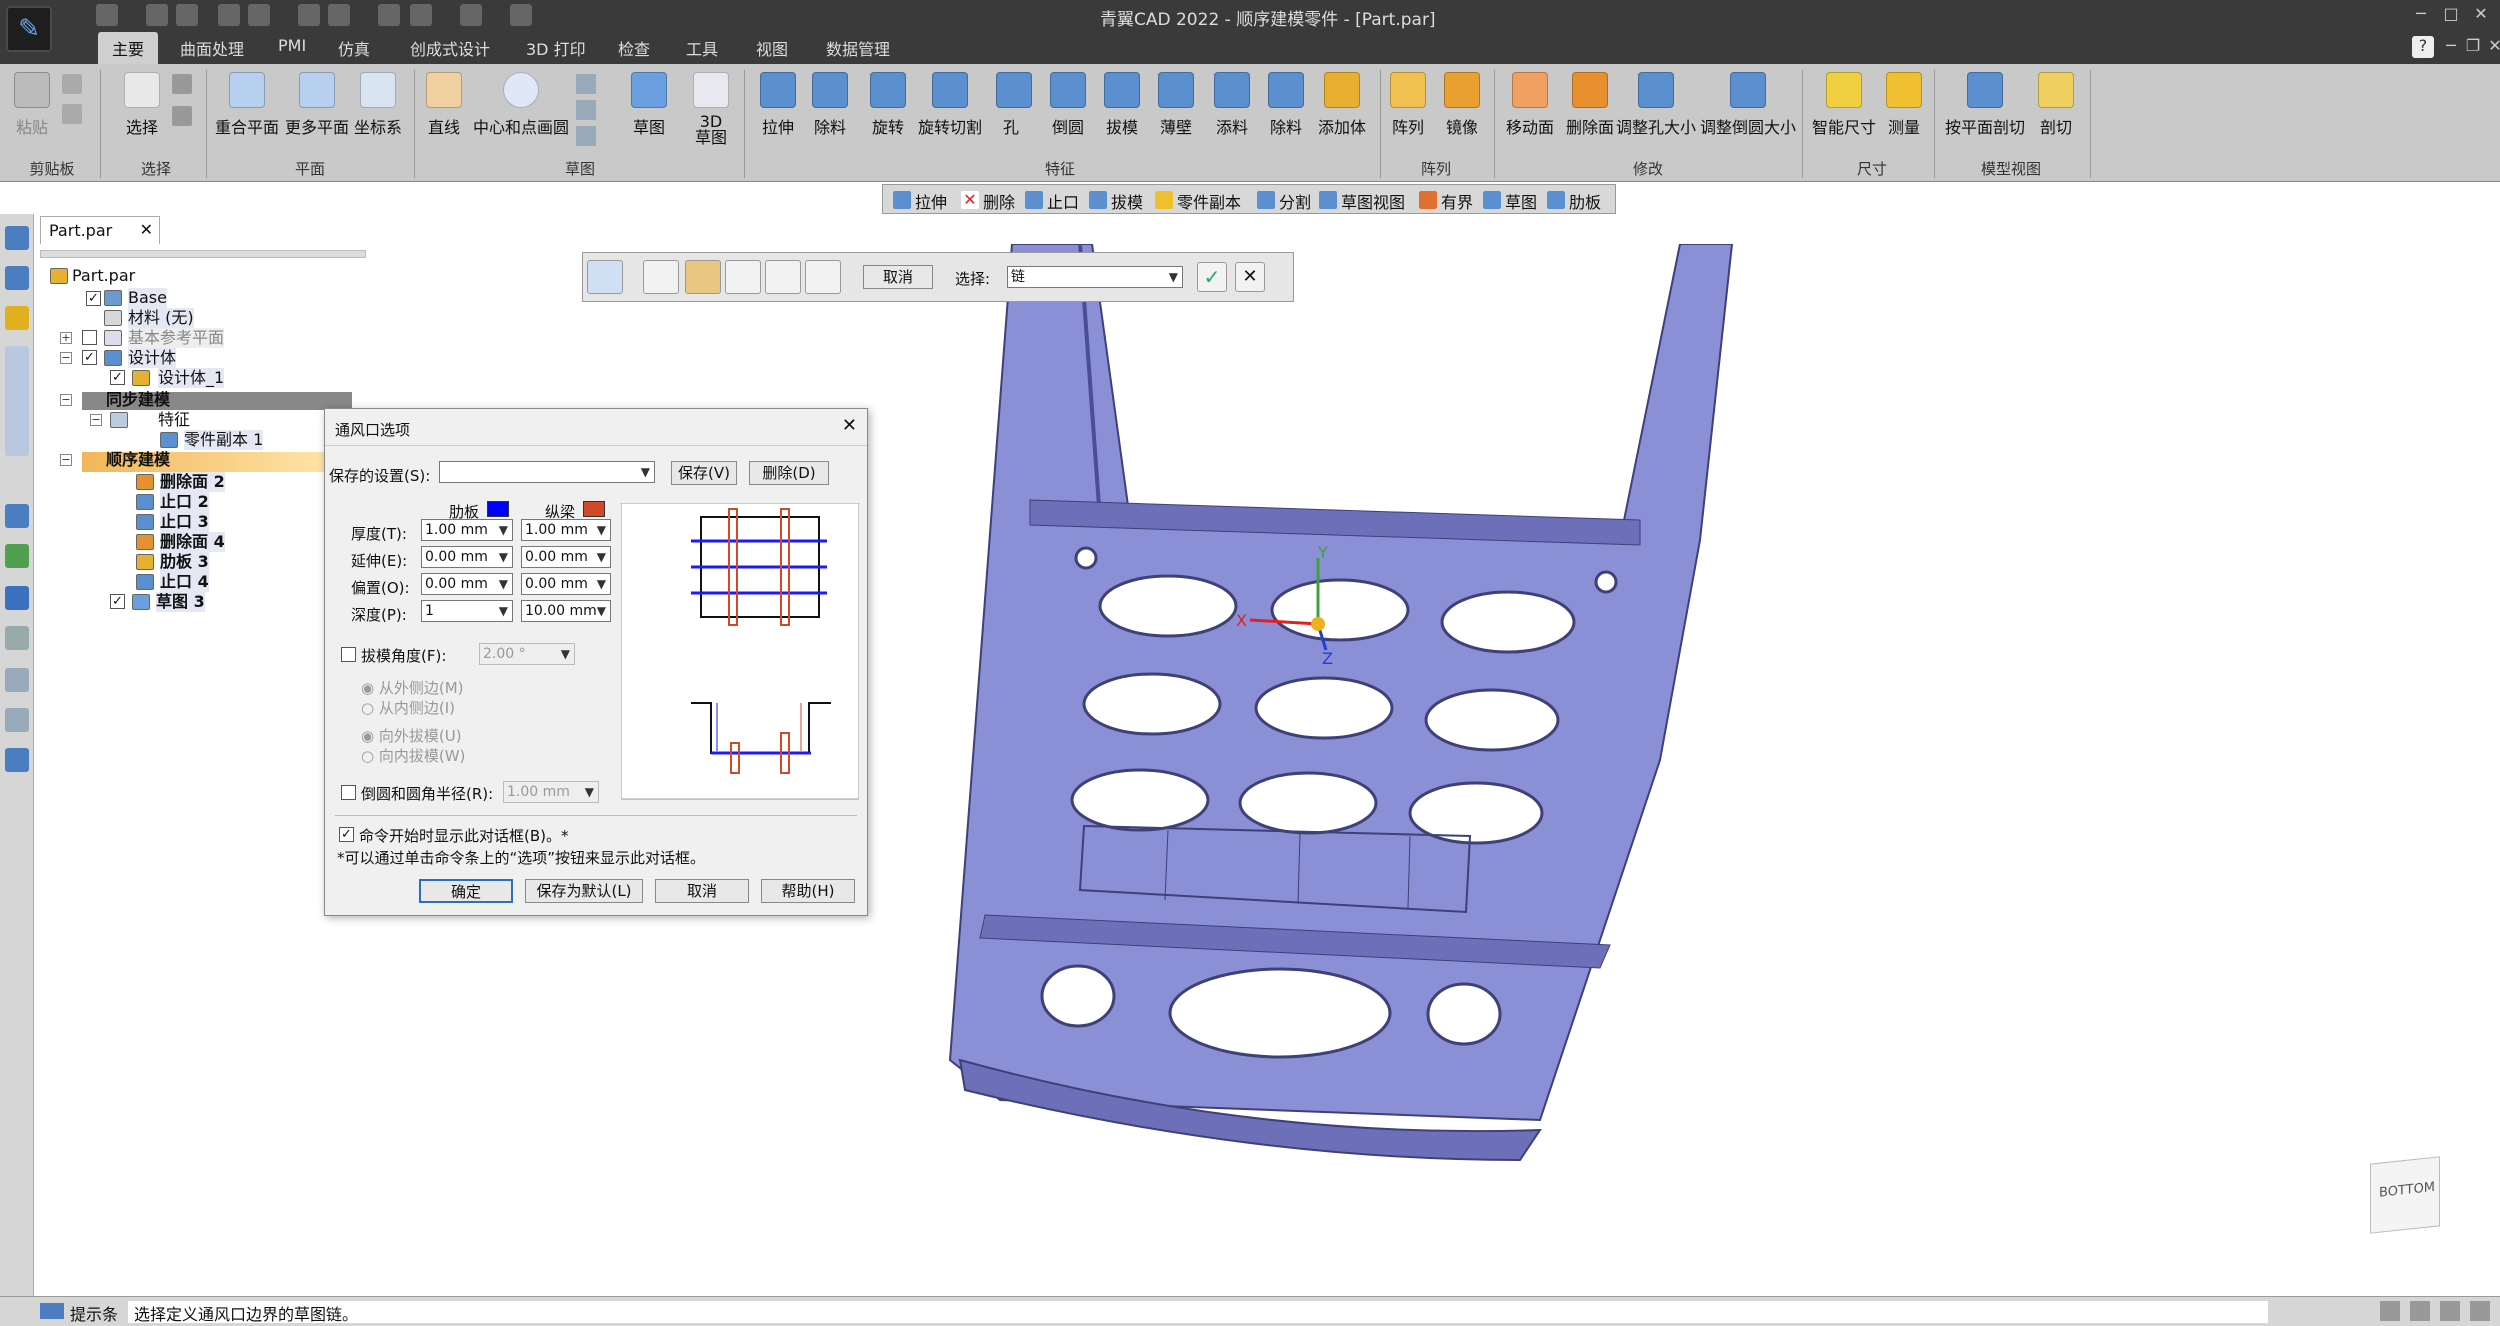  Describe the element at coordinates (888, 105) in the screenshot. I see `revolve-button: 旋转` at that location.